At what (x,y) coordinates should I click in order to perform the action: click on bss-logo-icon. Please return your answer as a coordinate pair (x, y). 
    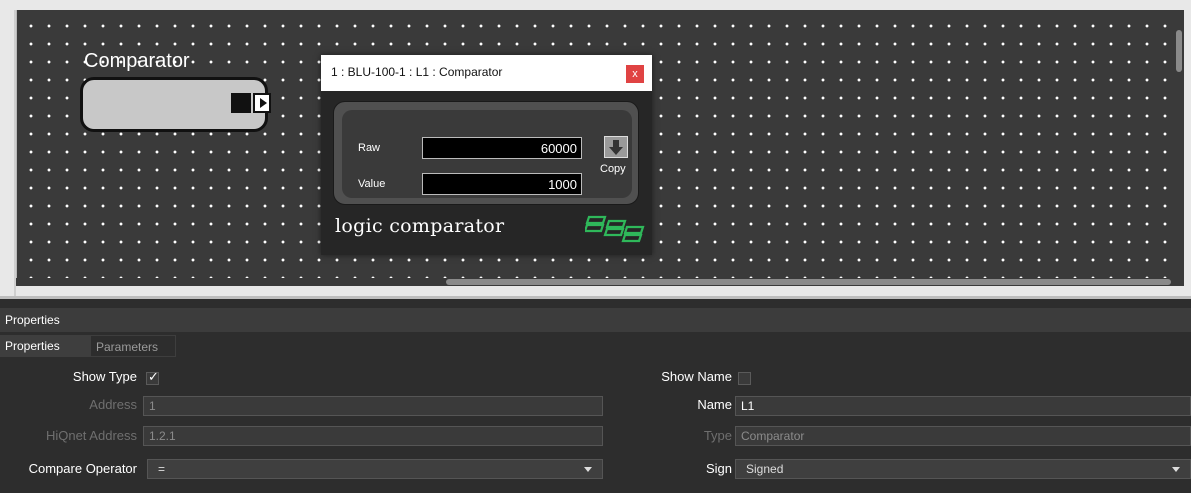
    Looking at the image, I should click on (615, 229).